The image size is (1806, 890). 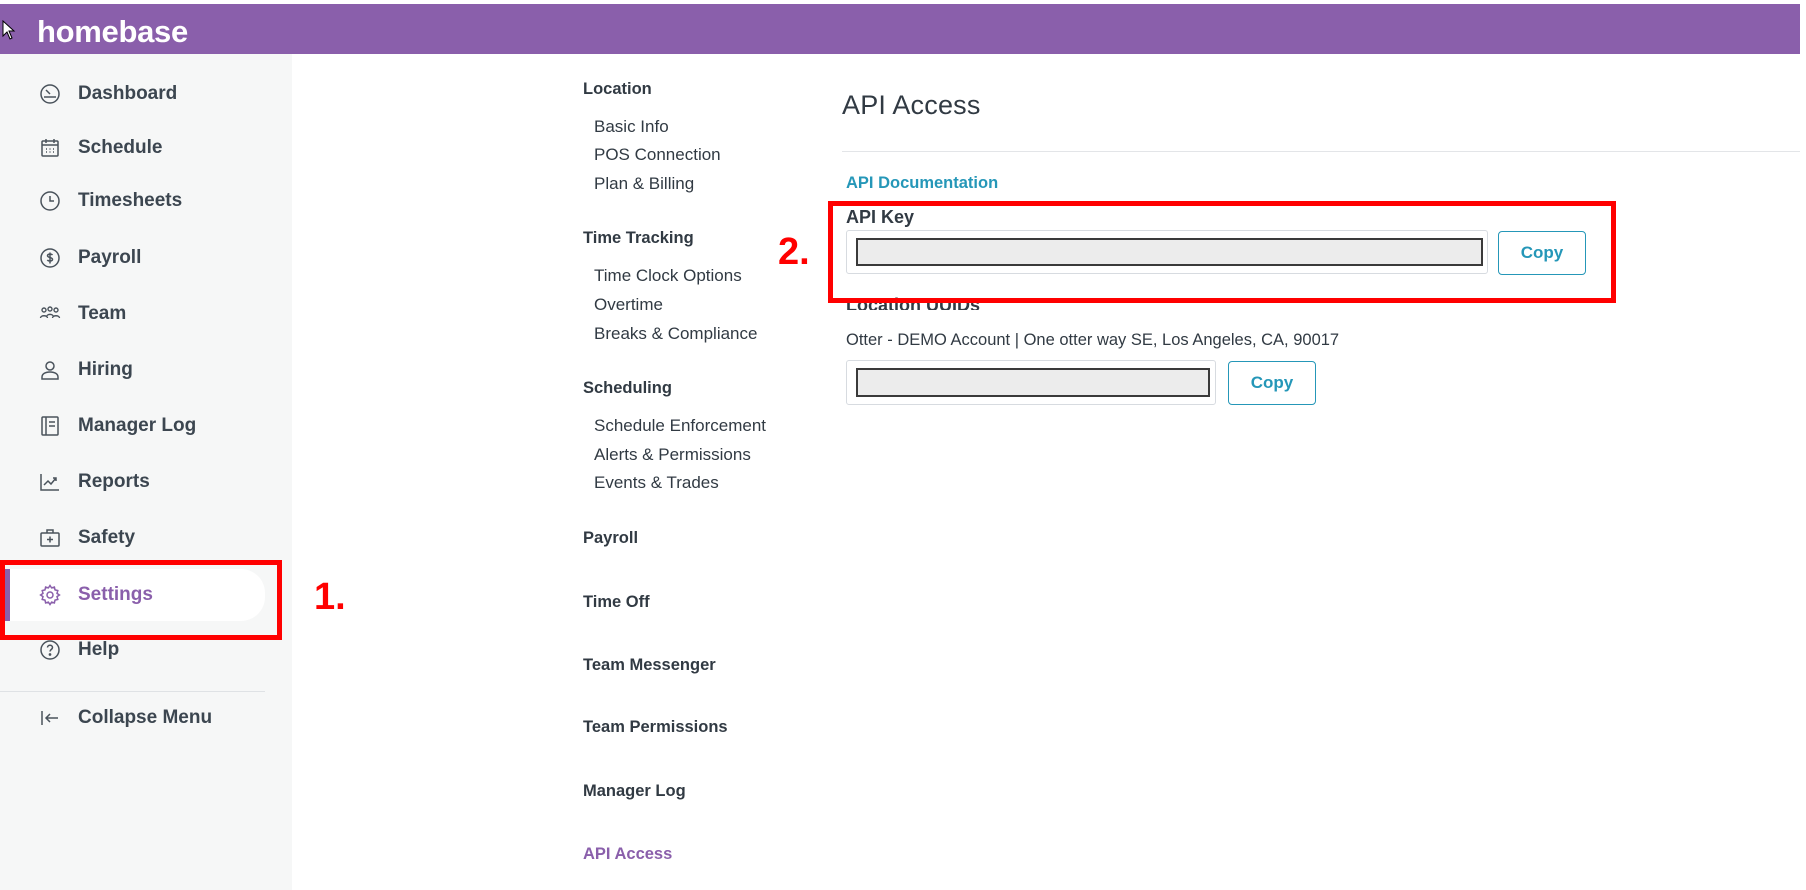 I want to click on subnav-link-time-off: Time Off, so click(x=616, y=602).